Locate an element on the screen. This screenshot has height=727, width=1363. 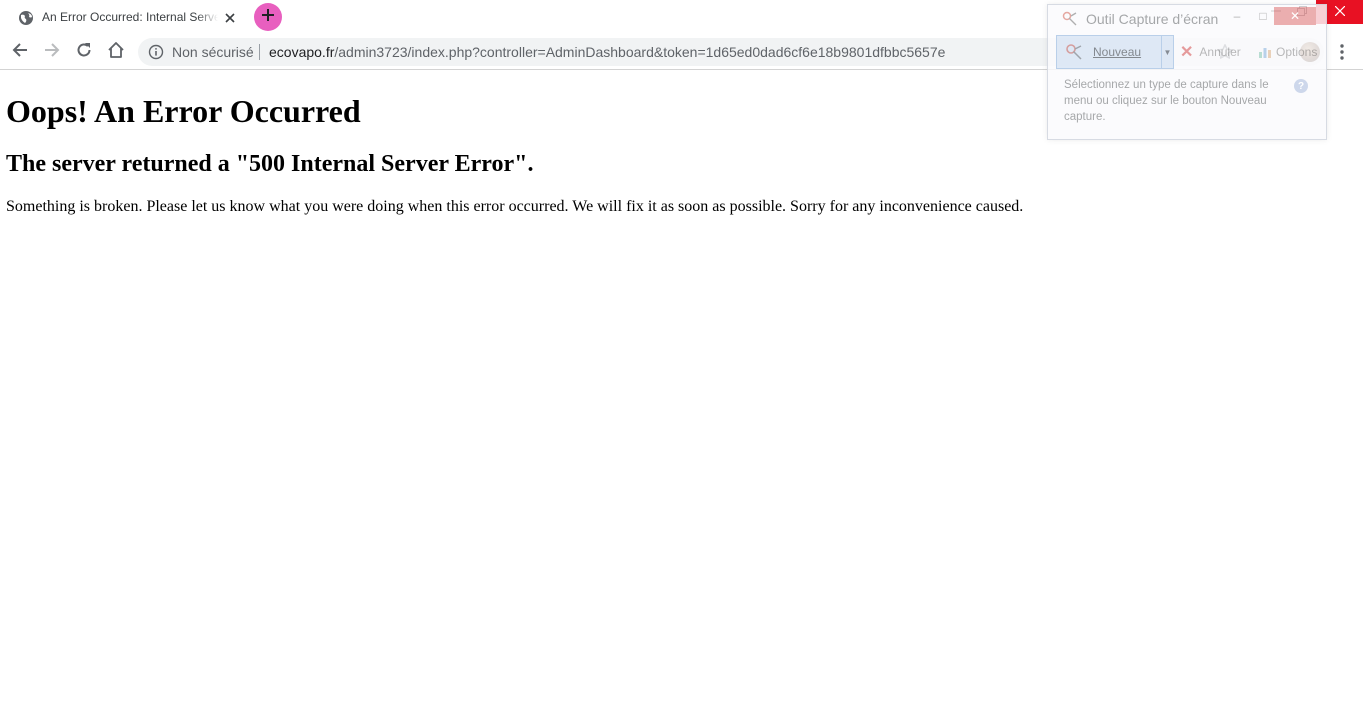
plus-icon is located at coordinates (268, 17).